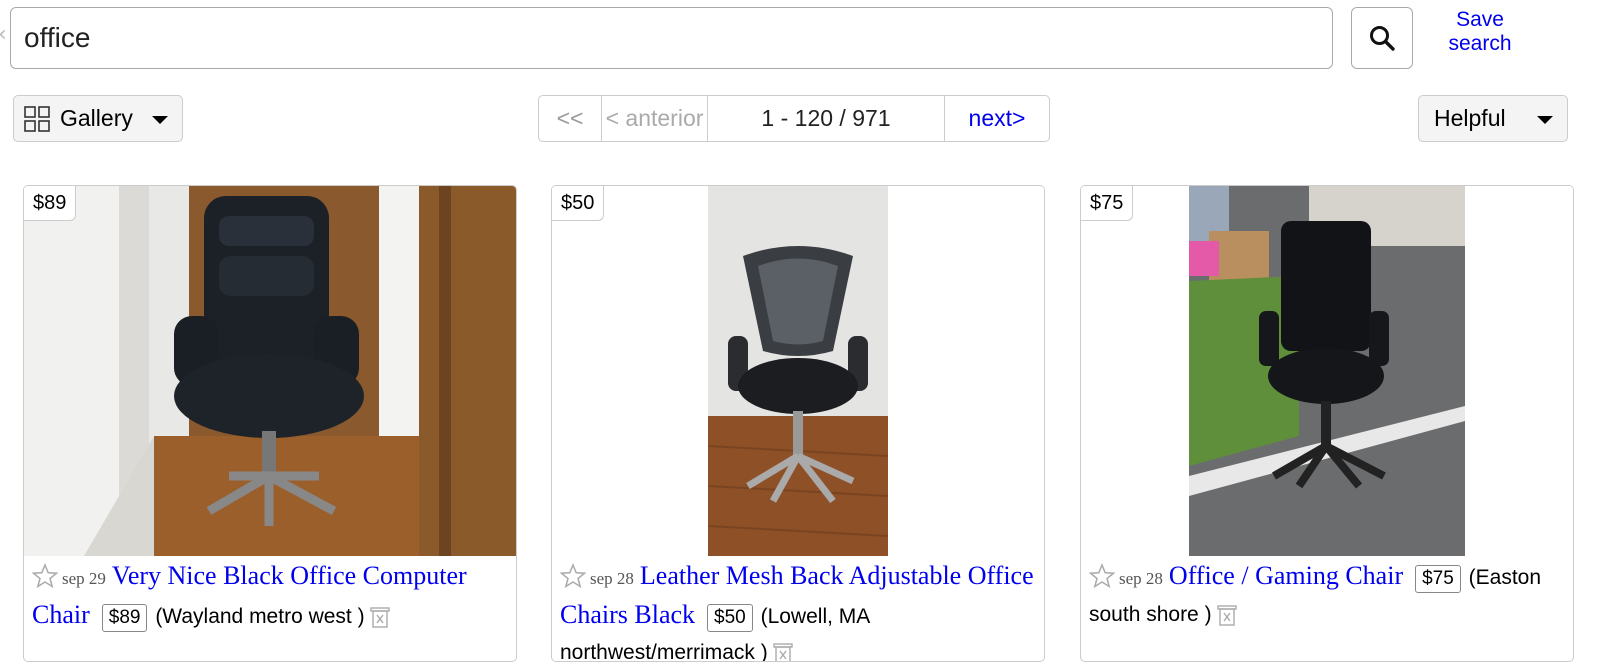 Image resolution: width=1600 pixels, height=664 pixels. What do you see at coordinates (84, 578) in the screenshot?
I see `listing-date: sep 29` at bounding box center [84, 578].